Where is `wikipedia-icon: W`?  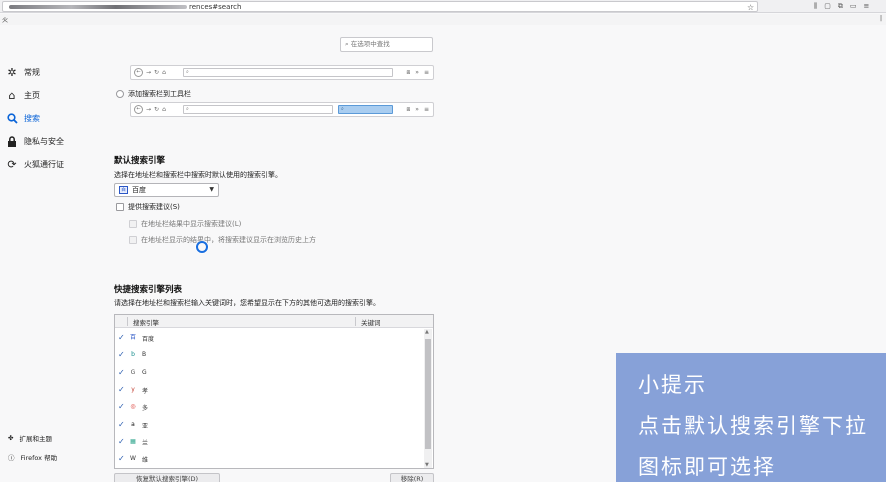
wikipedia-icon: W is located at coordinates (133, 459).